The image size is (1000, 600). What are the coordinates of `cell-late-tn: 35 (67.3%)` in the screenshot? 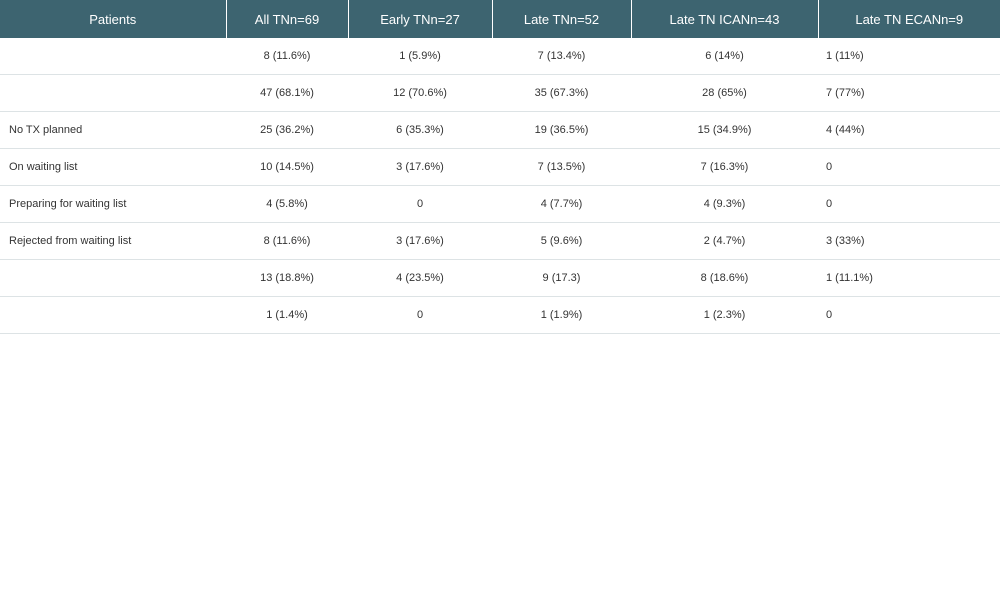 It's located at (561, 93).